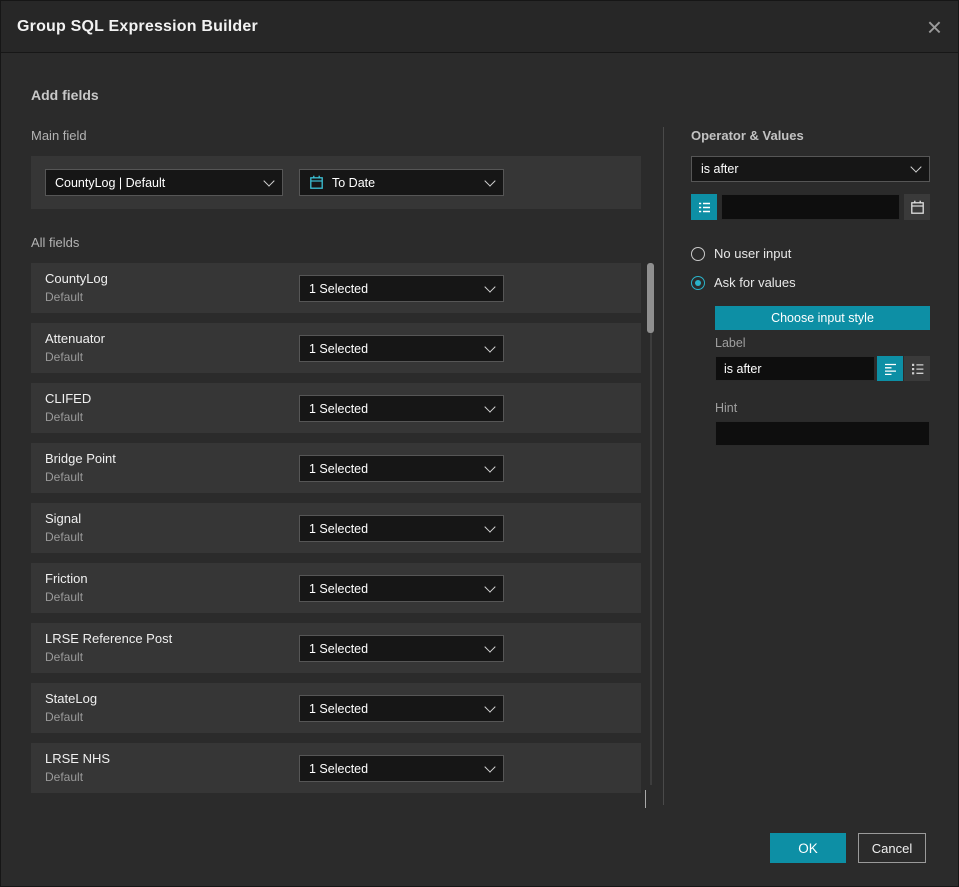  I want to click on list-style-button, so click(917, 368).